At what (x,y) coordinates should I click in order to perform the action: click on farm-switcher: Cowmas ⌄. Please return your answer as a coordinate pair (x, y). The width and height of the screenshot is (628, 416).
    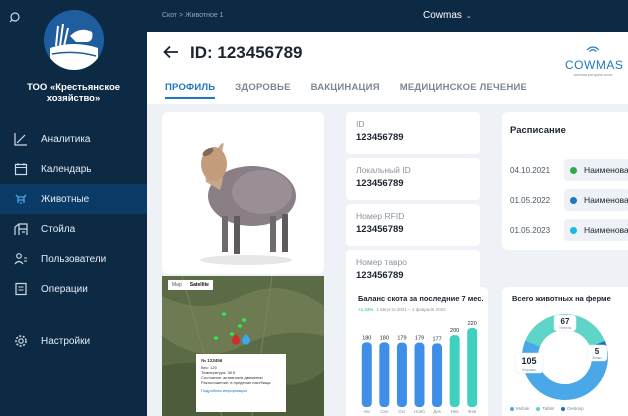
    Looking at the image, I should click on (447, 15).